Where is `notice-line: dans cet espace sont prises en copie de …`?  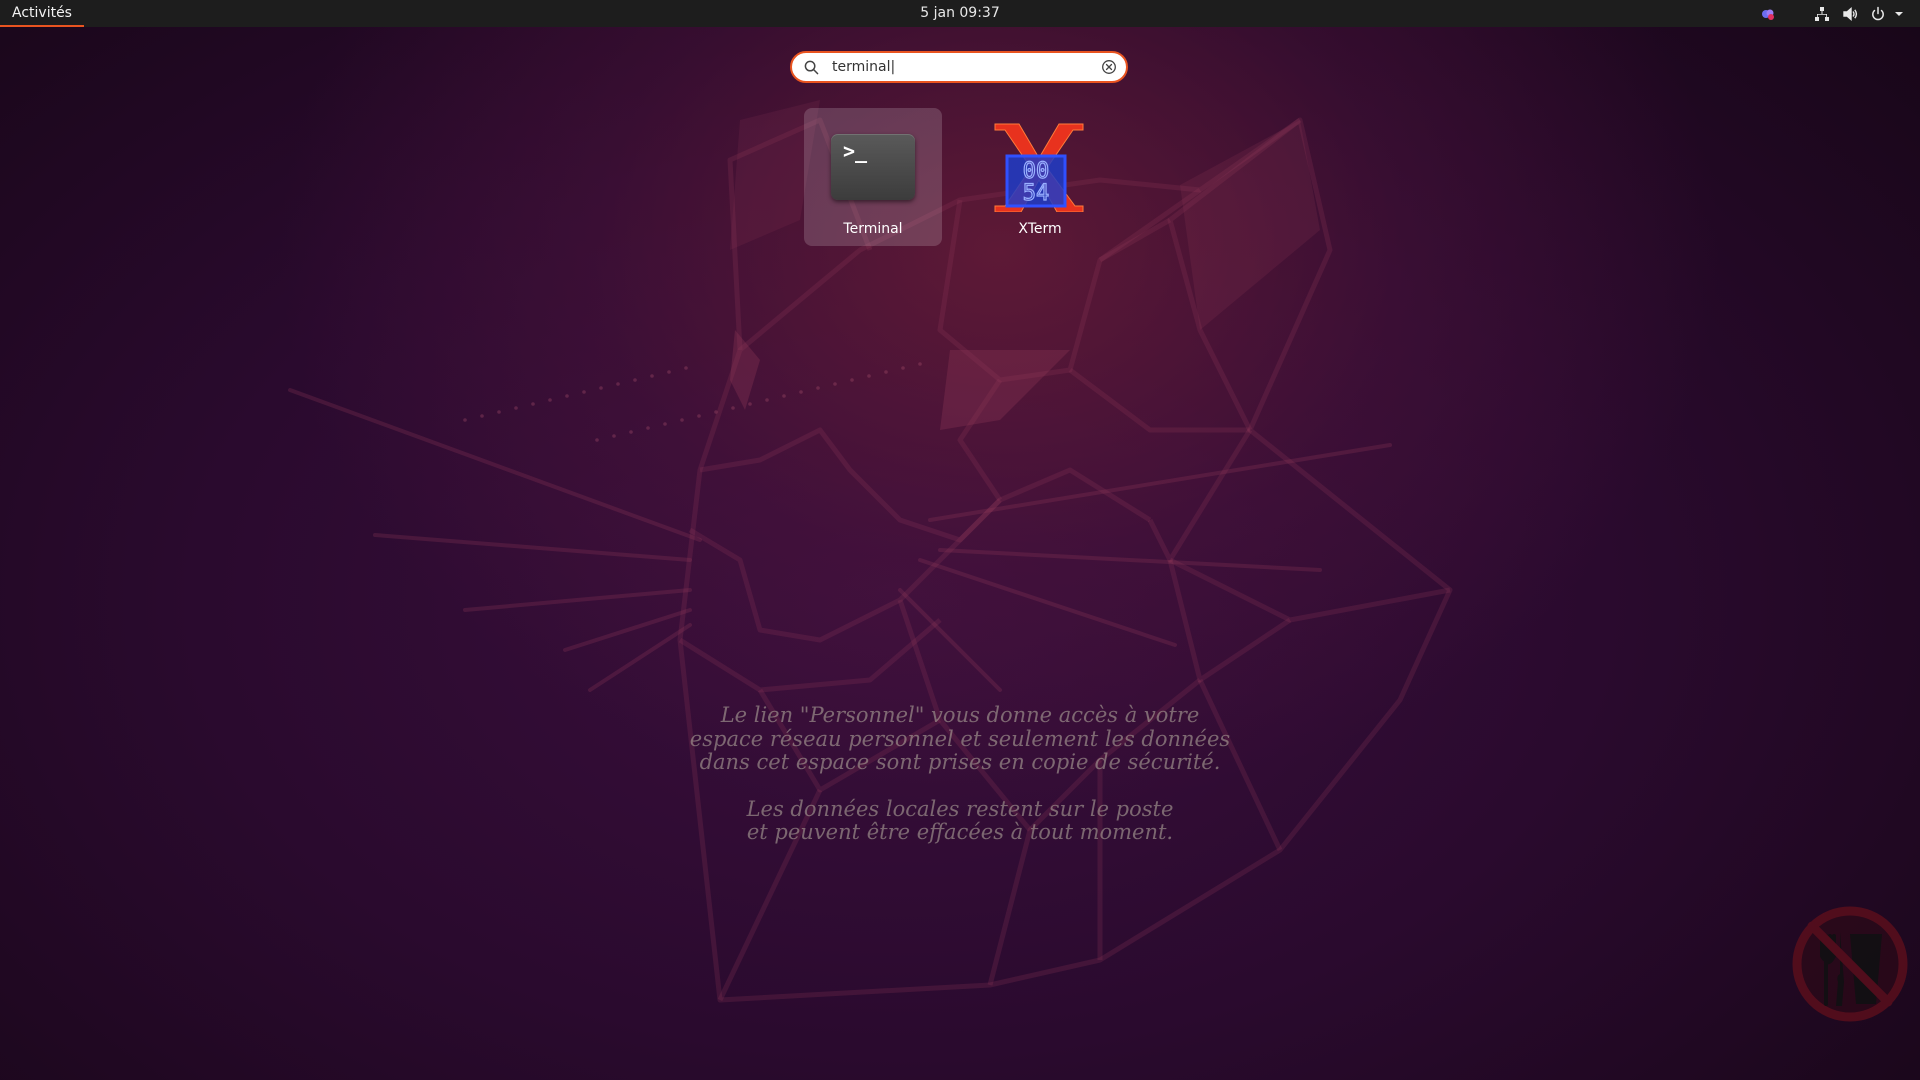 notice-line: dans cet espace sont prises en copie de … is located at coordinates (960, 762).